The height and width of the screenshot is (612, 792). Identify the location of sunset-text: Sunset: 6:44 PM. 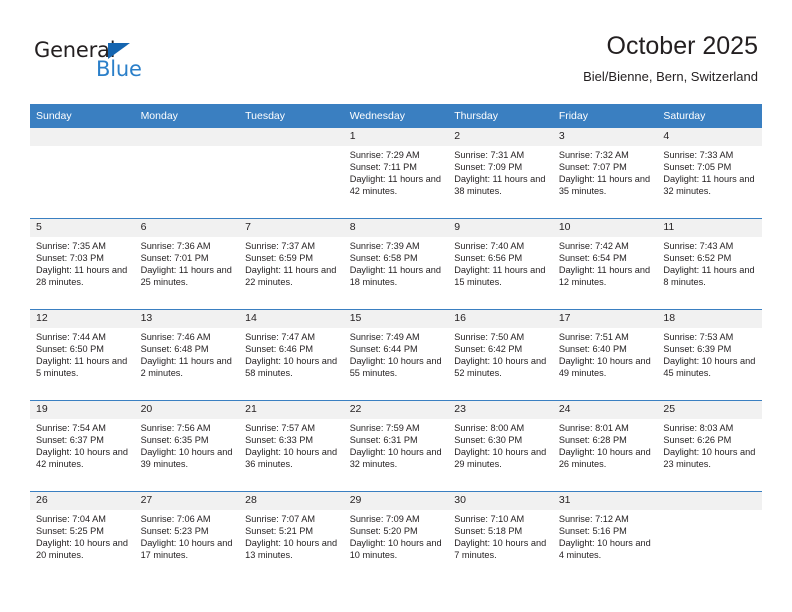
(383, 349).